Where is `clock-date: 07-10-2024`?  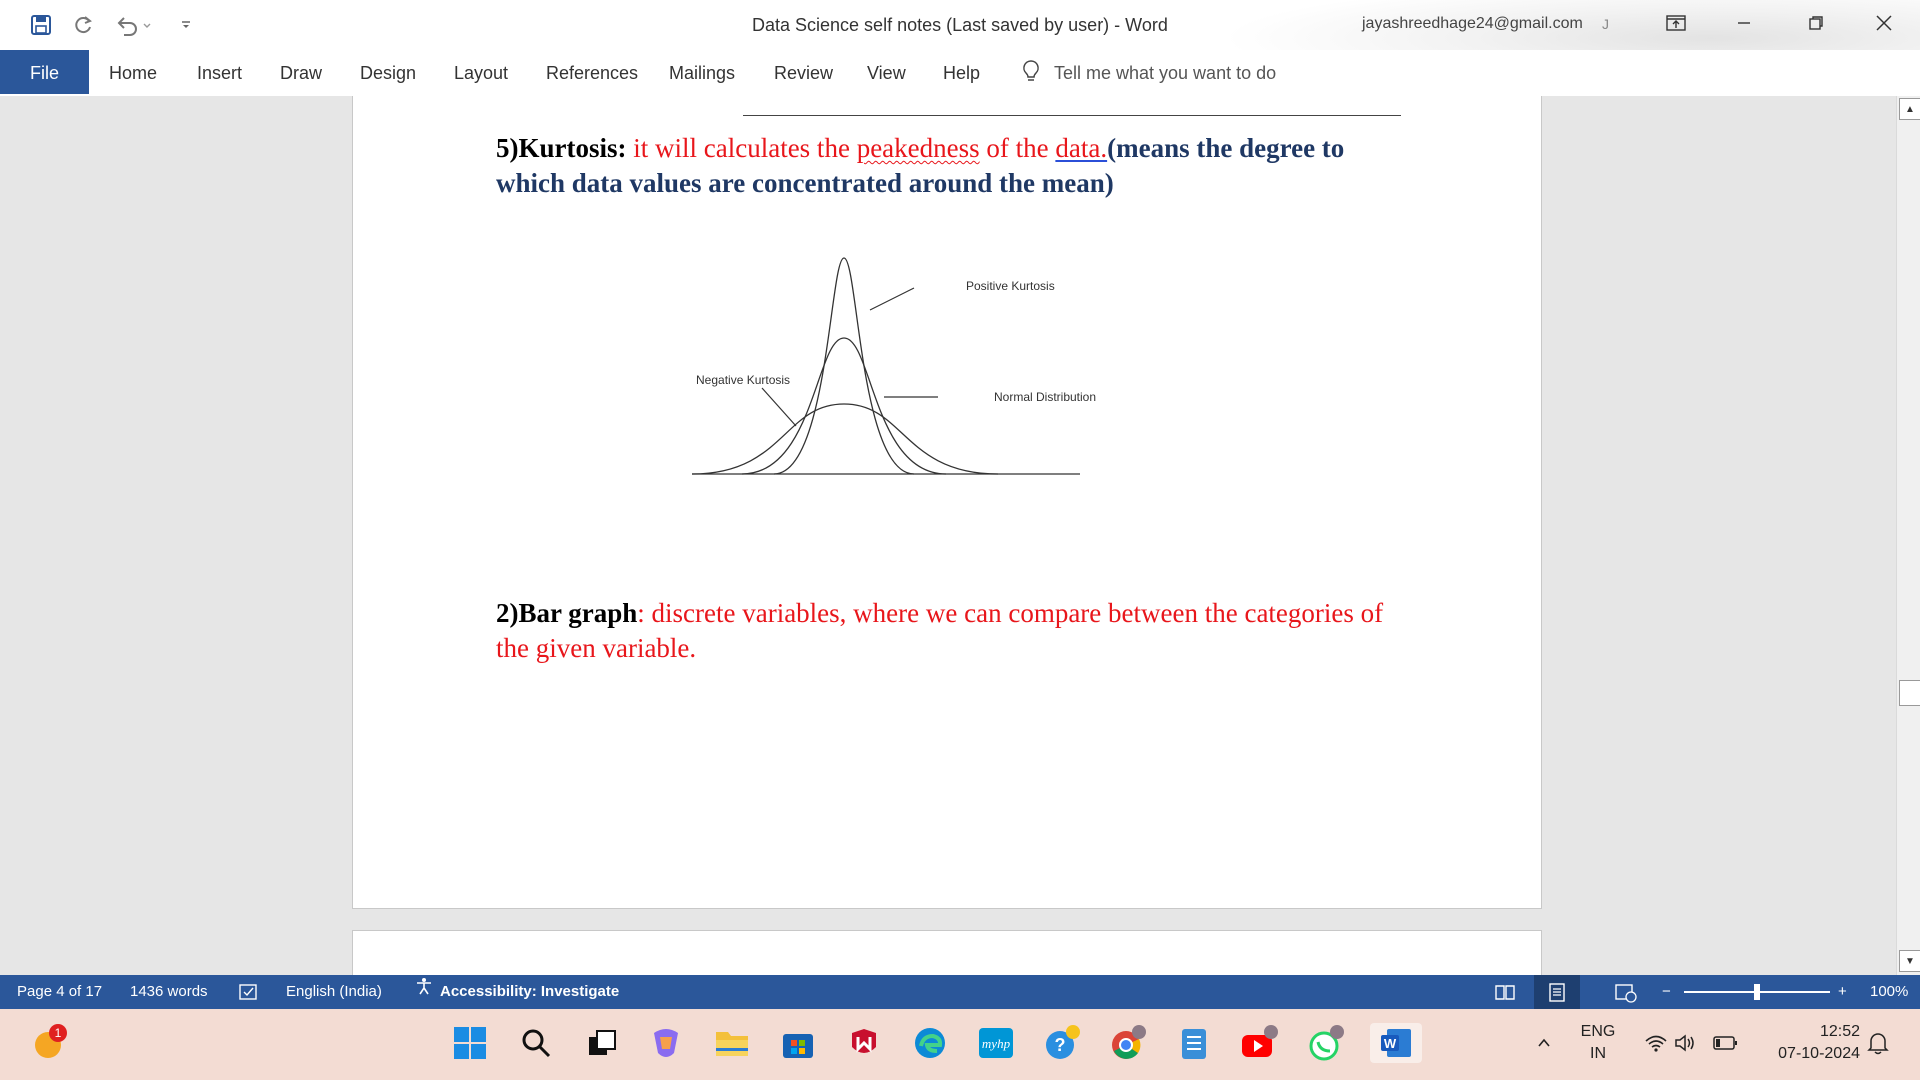
clock-date: 07-10-2024 is located at coordinates (1819, 1053).